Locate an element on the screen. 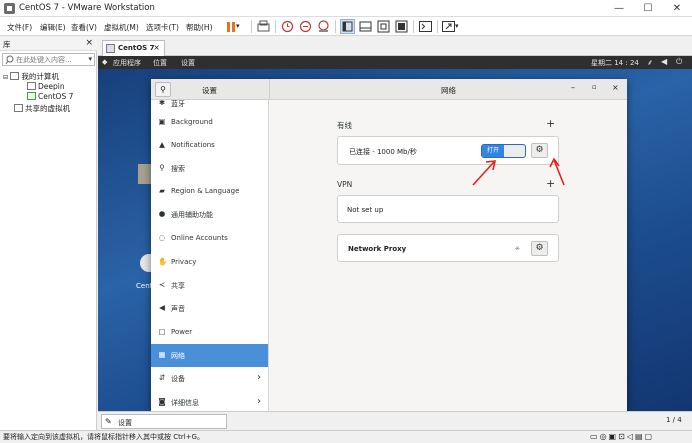 Image resolution: width=692 pixels, height=443 pixels. close-button: ✕ is located at coordinates (677, 8).